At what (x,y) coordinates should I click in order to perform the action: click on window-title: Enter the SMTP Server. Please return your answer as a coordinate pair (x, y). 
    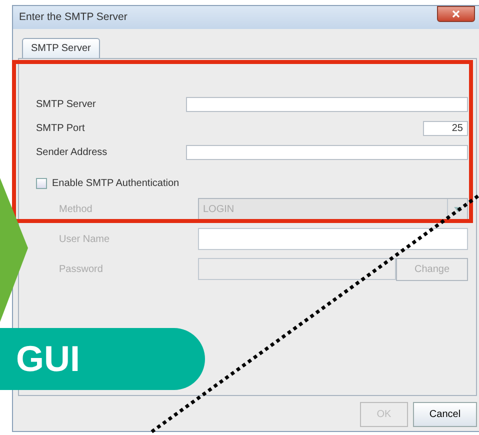
    Looking at the image, I should click on (73, 17).